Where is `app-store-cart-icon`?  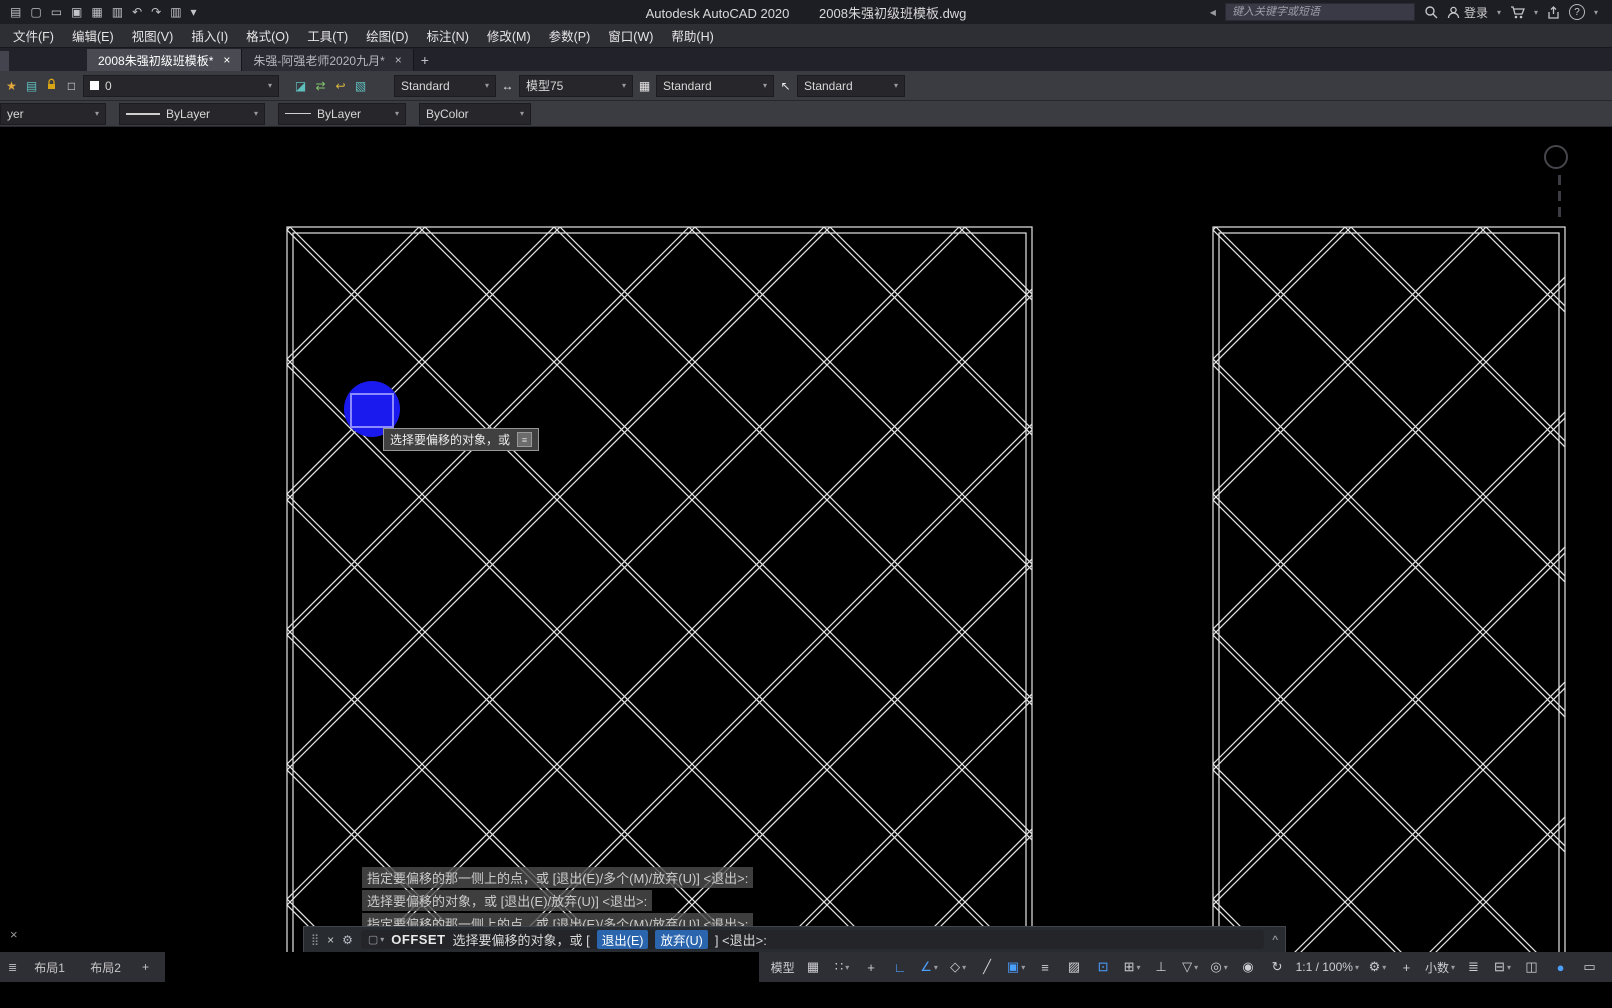 app-store-cart-icon is located at coordinates (1517, 12).